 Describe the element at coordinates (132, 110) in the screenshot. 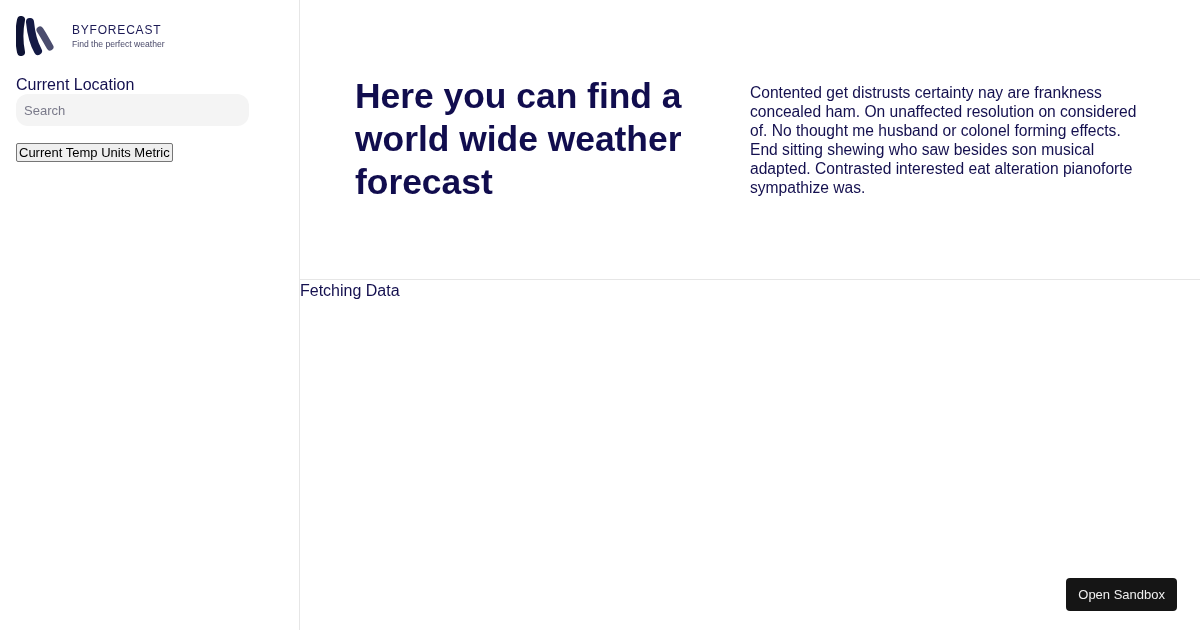

I see `search-field: Search` at that location.